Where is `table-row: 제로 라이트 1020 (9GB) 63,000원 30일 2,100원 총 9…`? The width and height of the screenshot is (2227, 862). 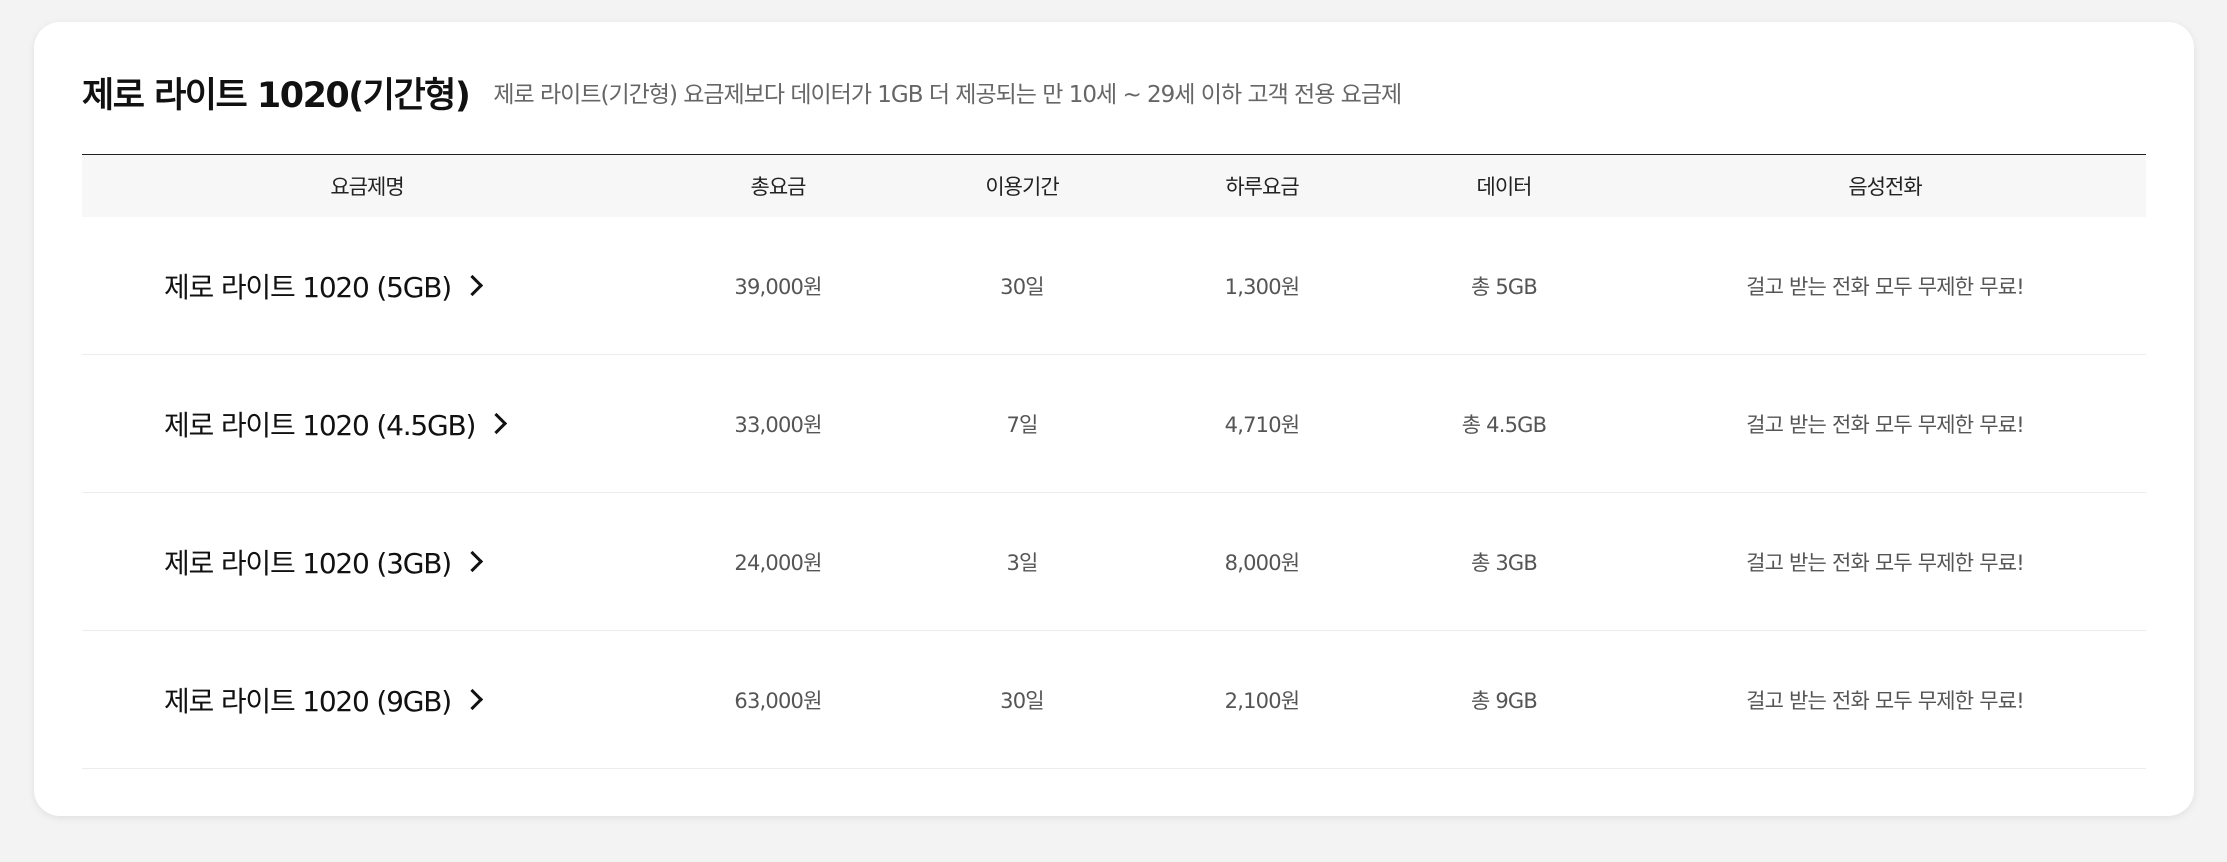 table-row: 제로 라이트 1020 (9GB) 63,000원 30일 2,100원 총 9… is located at coordinates (1114, 700).